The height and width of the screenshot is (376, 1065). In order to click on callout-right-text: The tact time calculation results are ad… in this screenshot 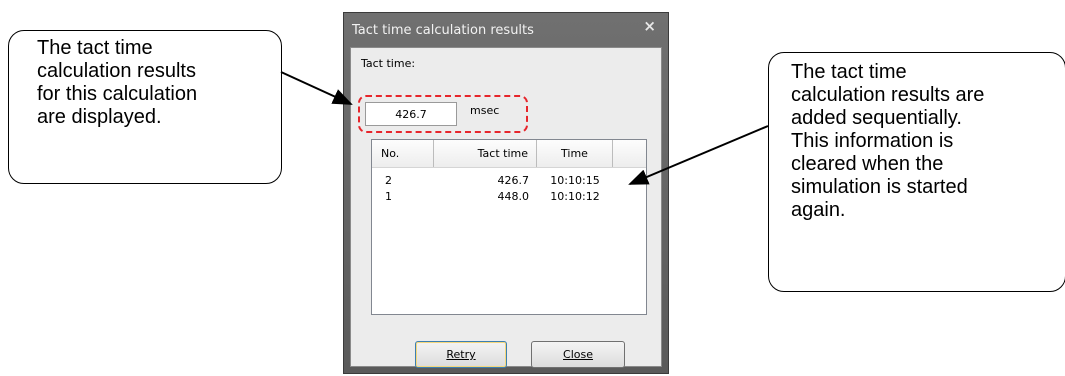, I will do `click(888, 141)`.